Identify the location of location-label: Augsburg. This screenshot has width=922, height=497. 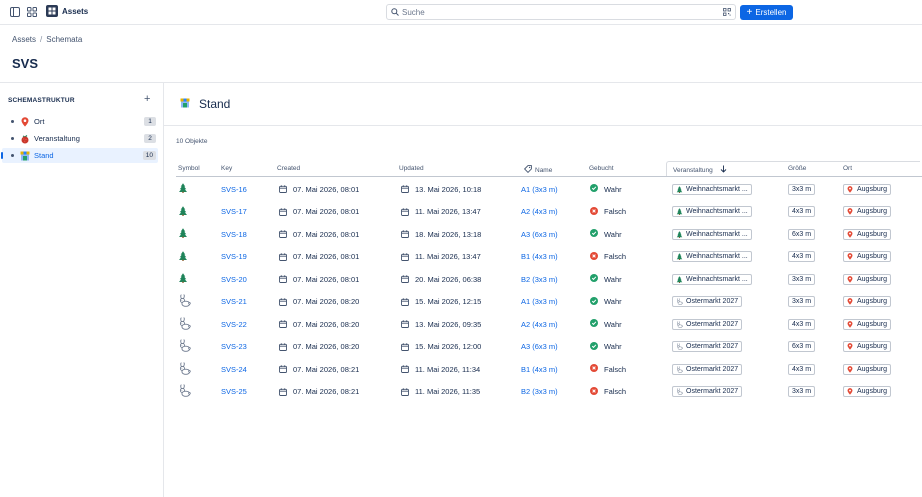
(872, 257).